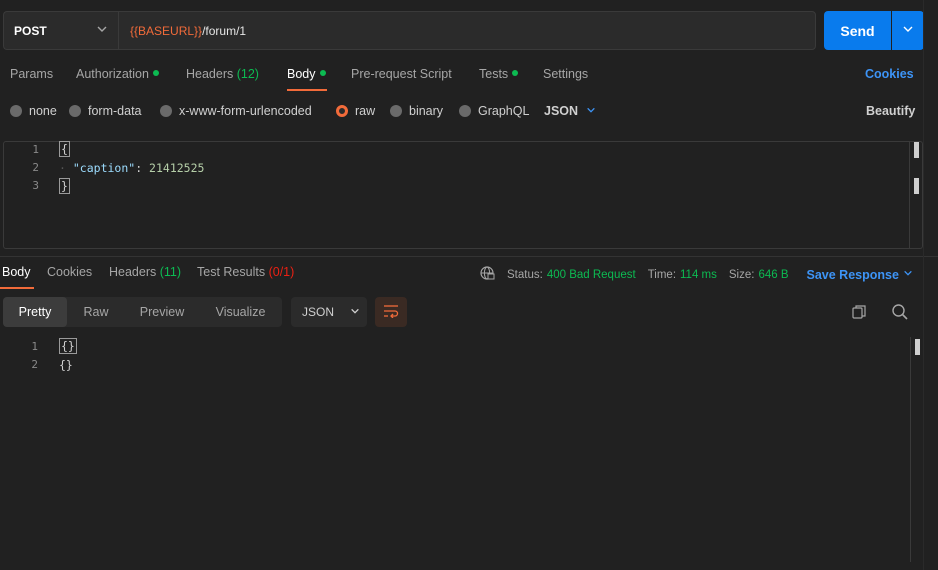  What do you see at coordinates (142, 168) in the screenshot?
I see `json-colon: :` at bounding box center [142, 168].